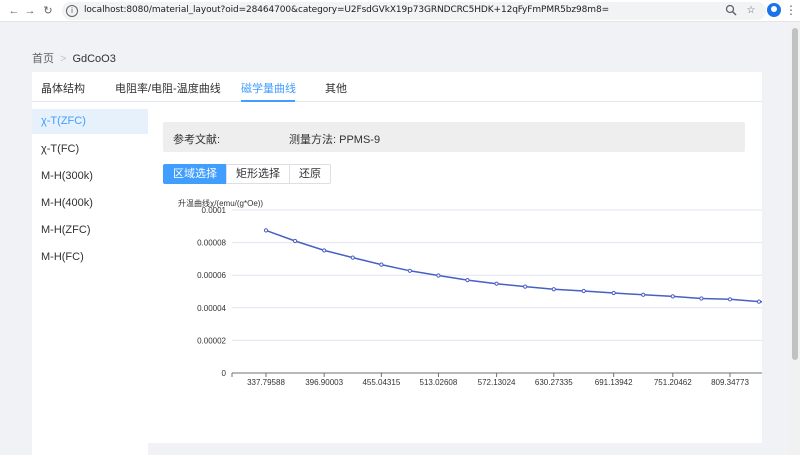 This screenshot has height=455, width=800. Describe the element at coordinates (168, 88) in the screenshot. I see `tab-resistivity: 电阻率/电阻-温度曲线` at that location.